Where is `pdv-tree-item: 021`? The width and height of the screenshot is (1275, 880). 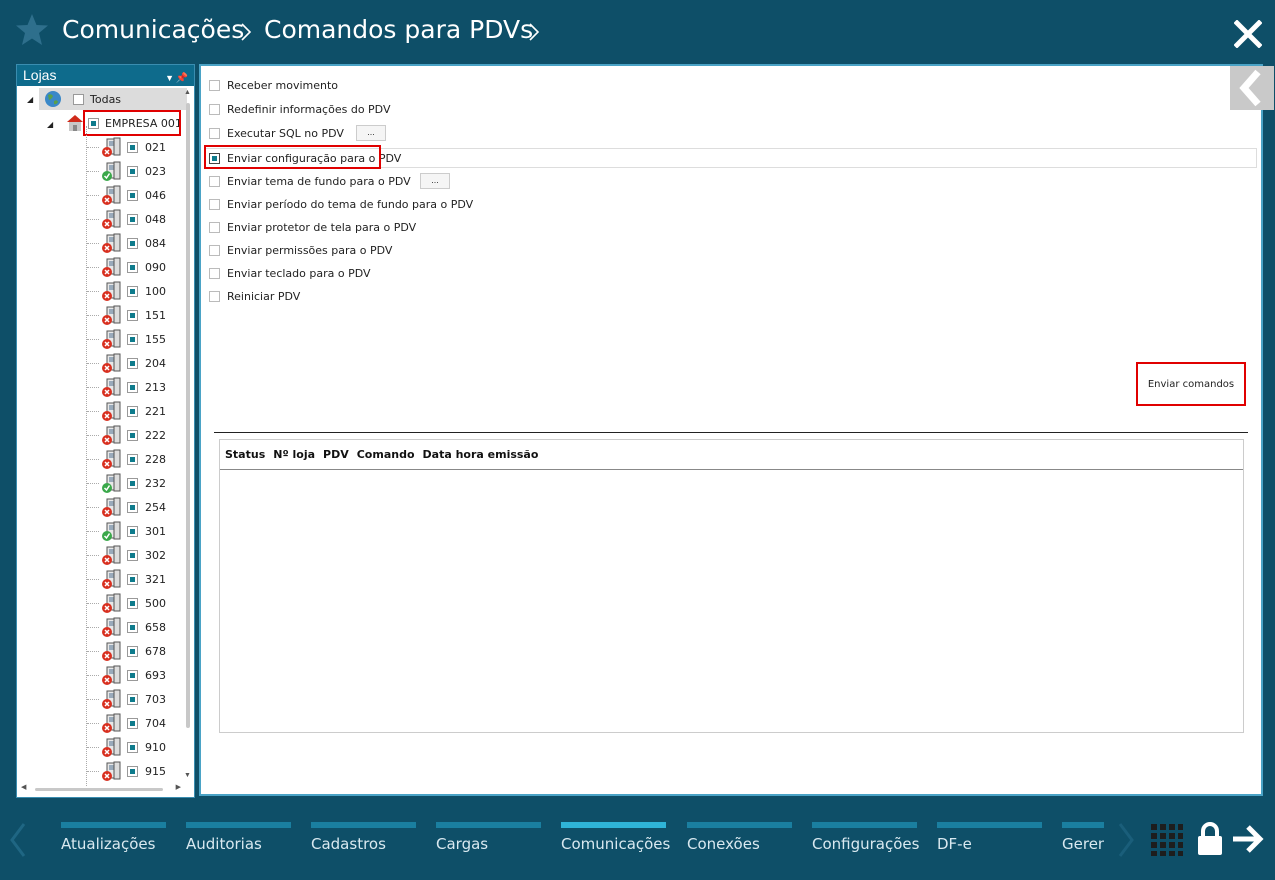
pdv-tree-item: 021 is located at coordinates (133, 147).